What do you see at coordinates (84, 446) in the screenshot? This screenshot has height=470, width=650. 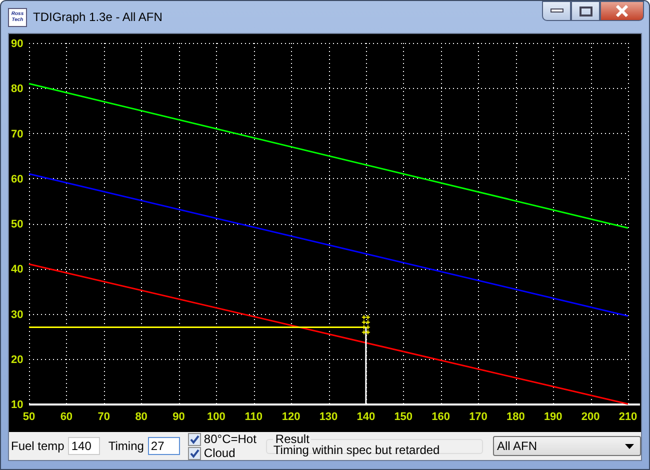 I see `fuel-temp-field: 140` at bounding box center [84, 446].